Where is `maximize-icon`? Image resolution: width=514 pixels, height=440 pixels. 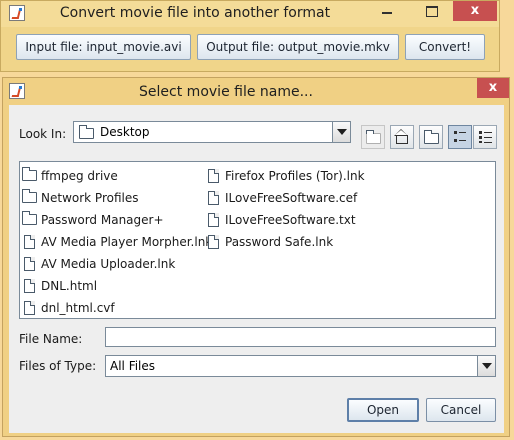
maximize-icon is located at coordinates (431, 11).